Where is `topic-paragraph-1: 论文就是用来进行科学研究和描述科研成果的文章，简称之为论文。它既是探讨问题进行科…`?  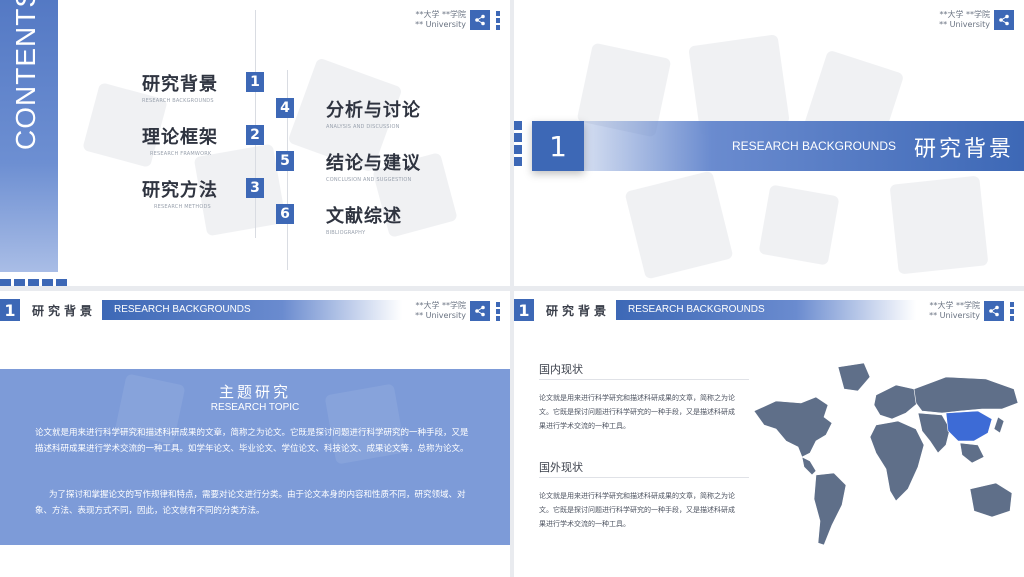
topic-paragraph-1: 论文就是用来进行科学研究和描述科研成果的文章，简称之为论文。它既是探讨问题进行科… is located at coordinates (252, 441).